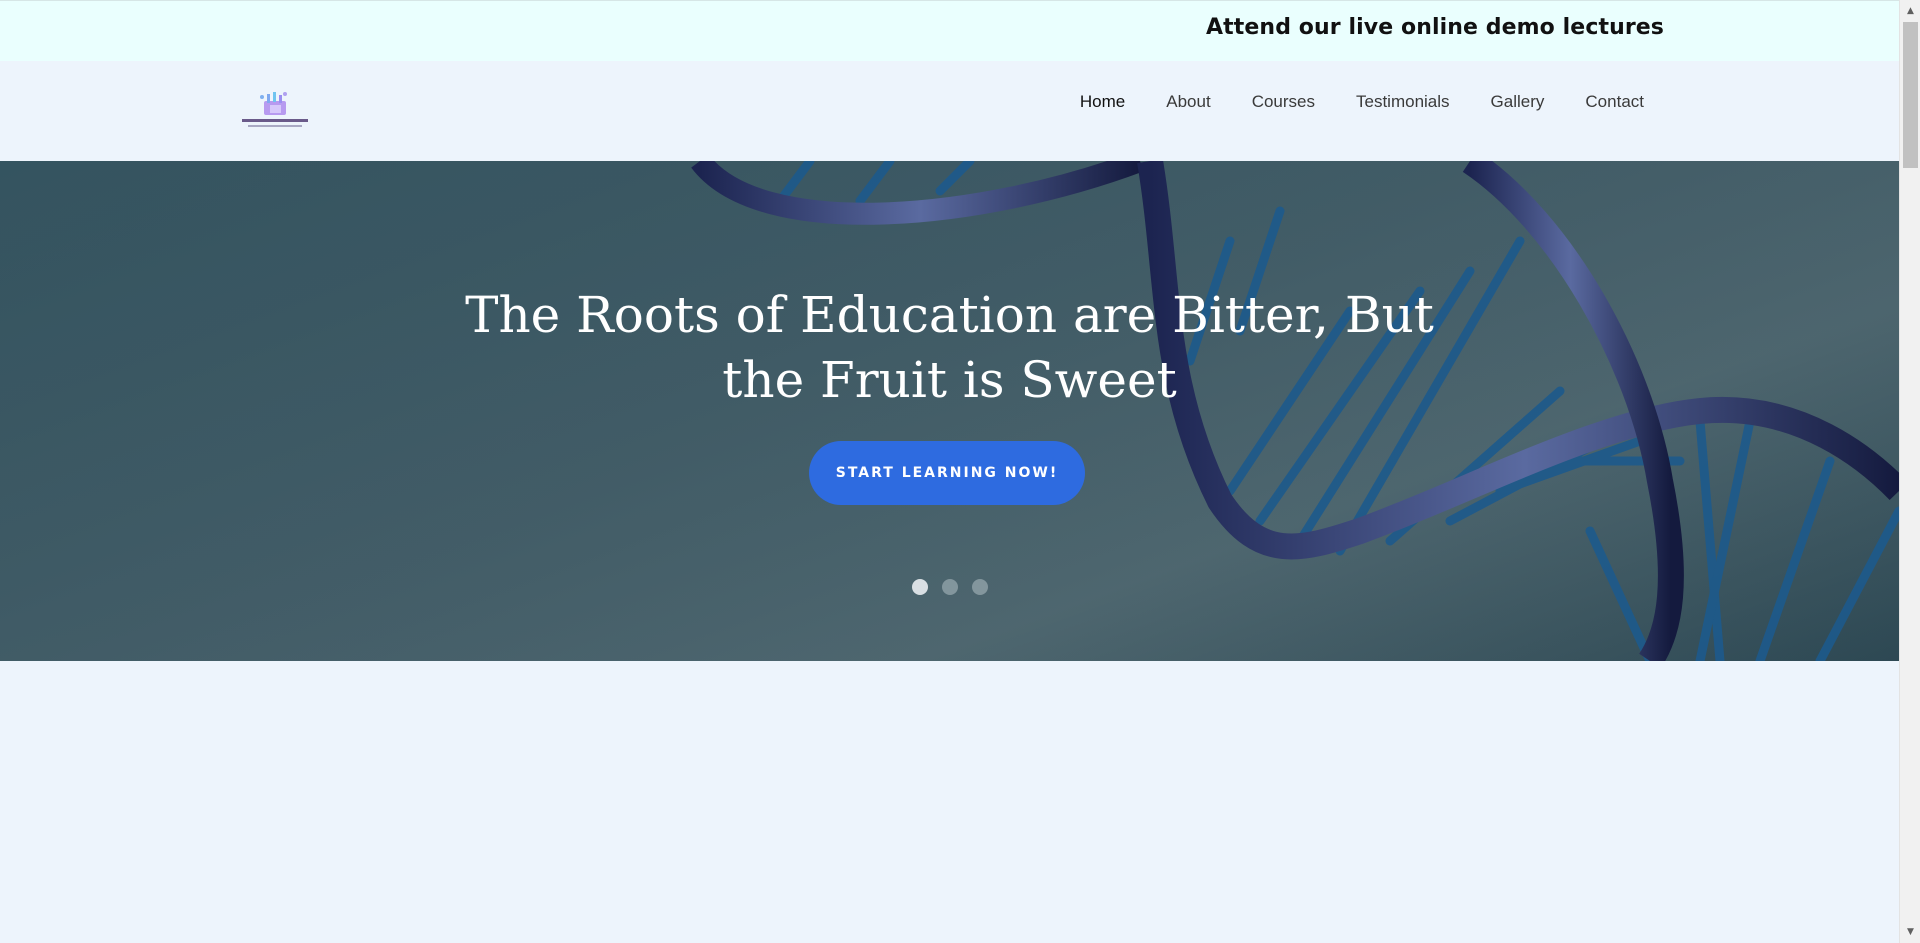 The width and height of the screenshot is (1920, 943). I want to click on nav-gallery: Gallery, so click(1518, 102).